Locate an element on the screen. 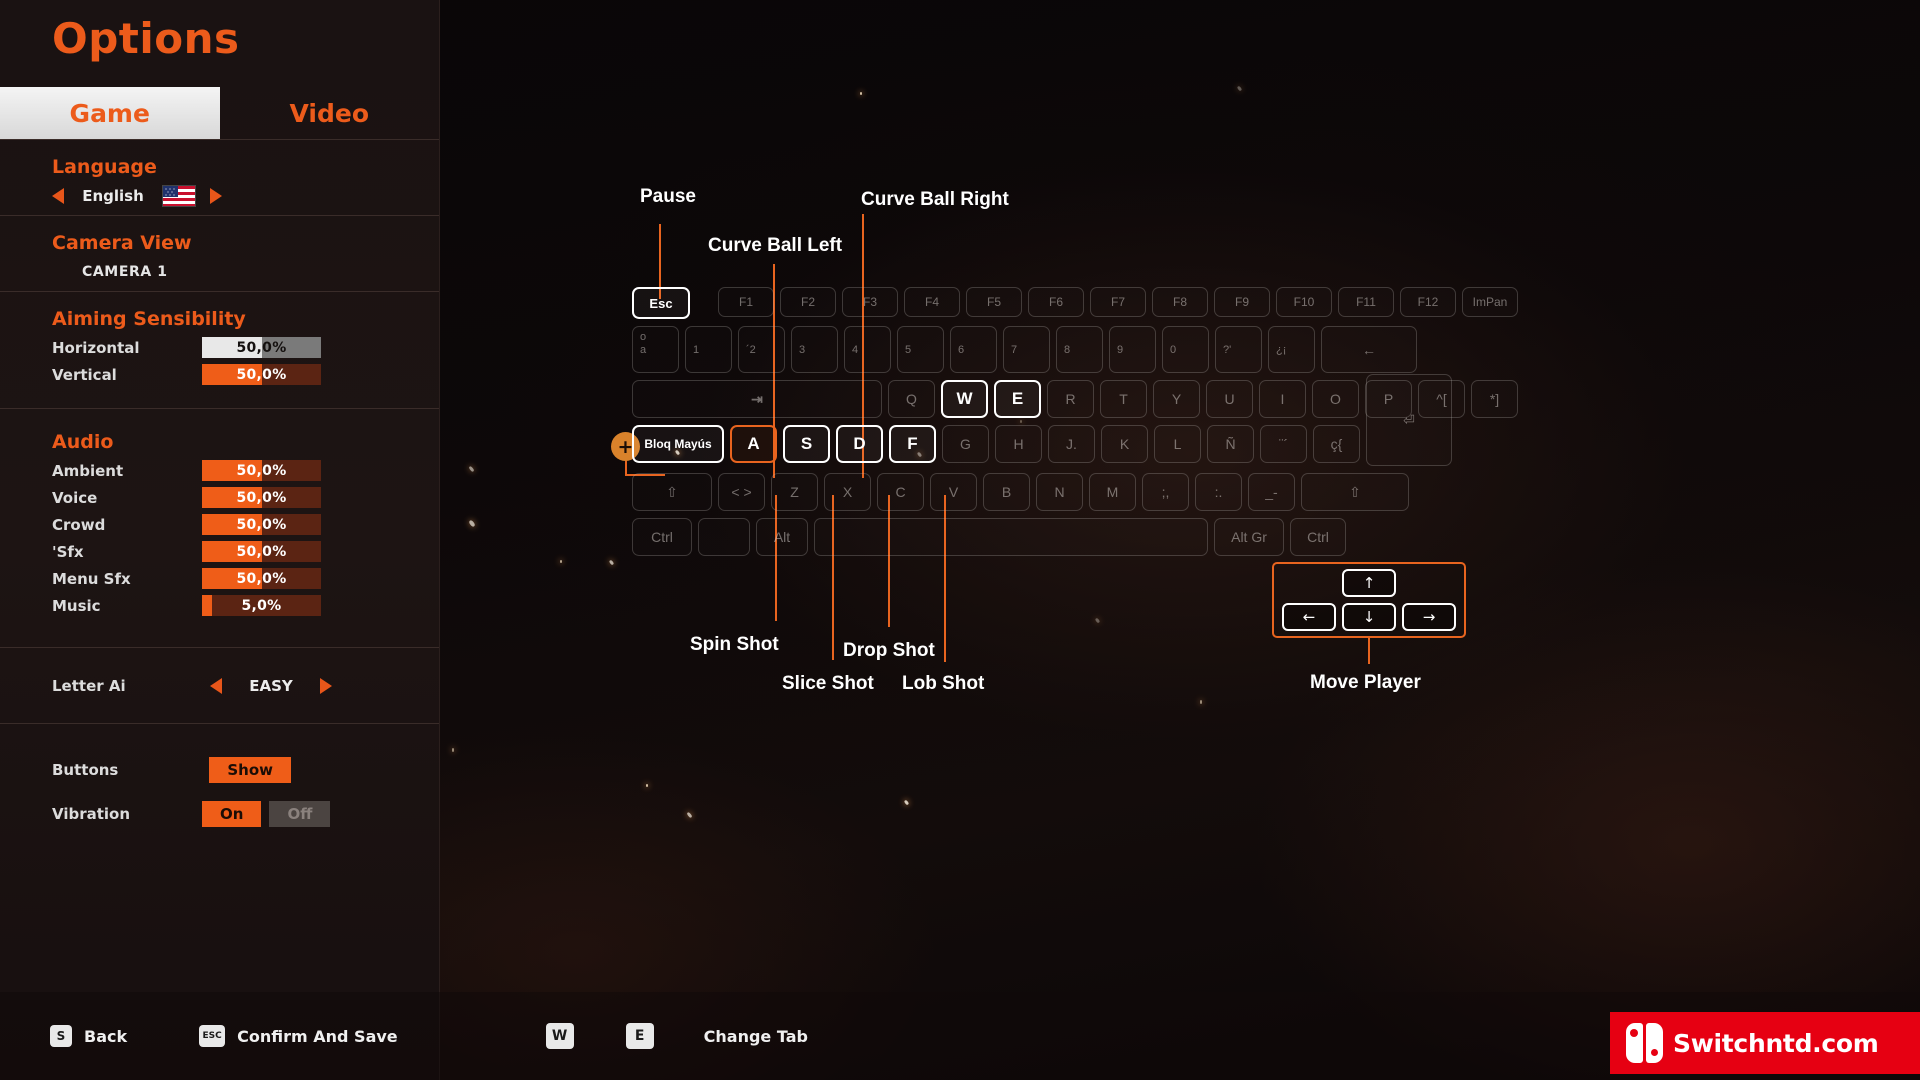 This screenshot has height=1080, width=1920. keyboard-key-y: Y is located at coordinates (1176, 399).